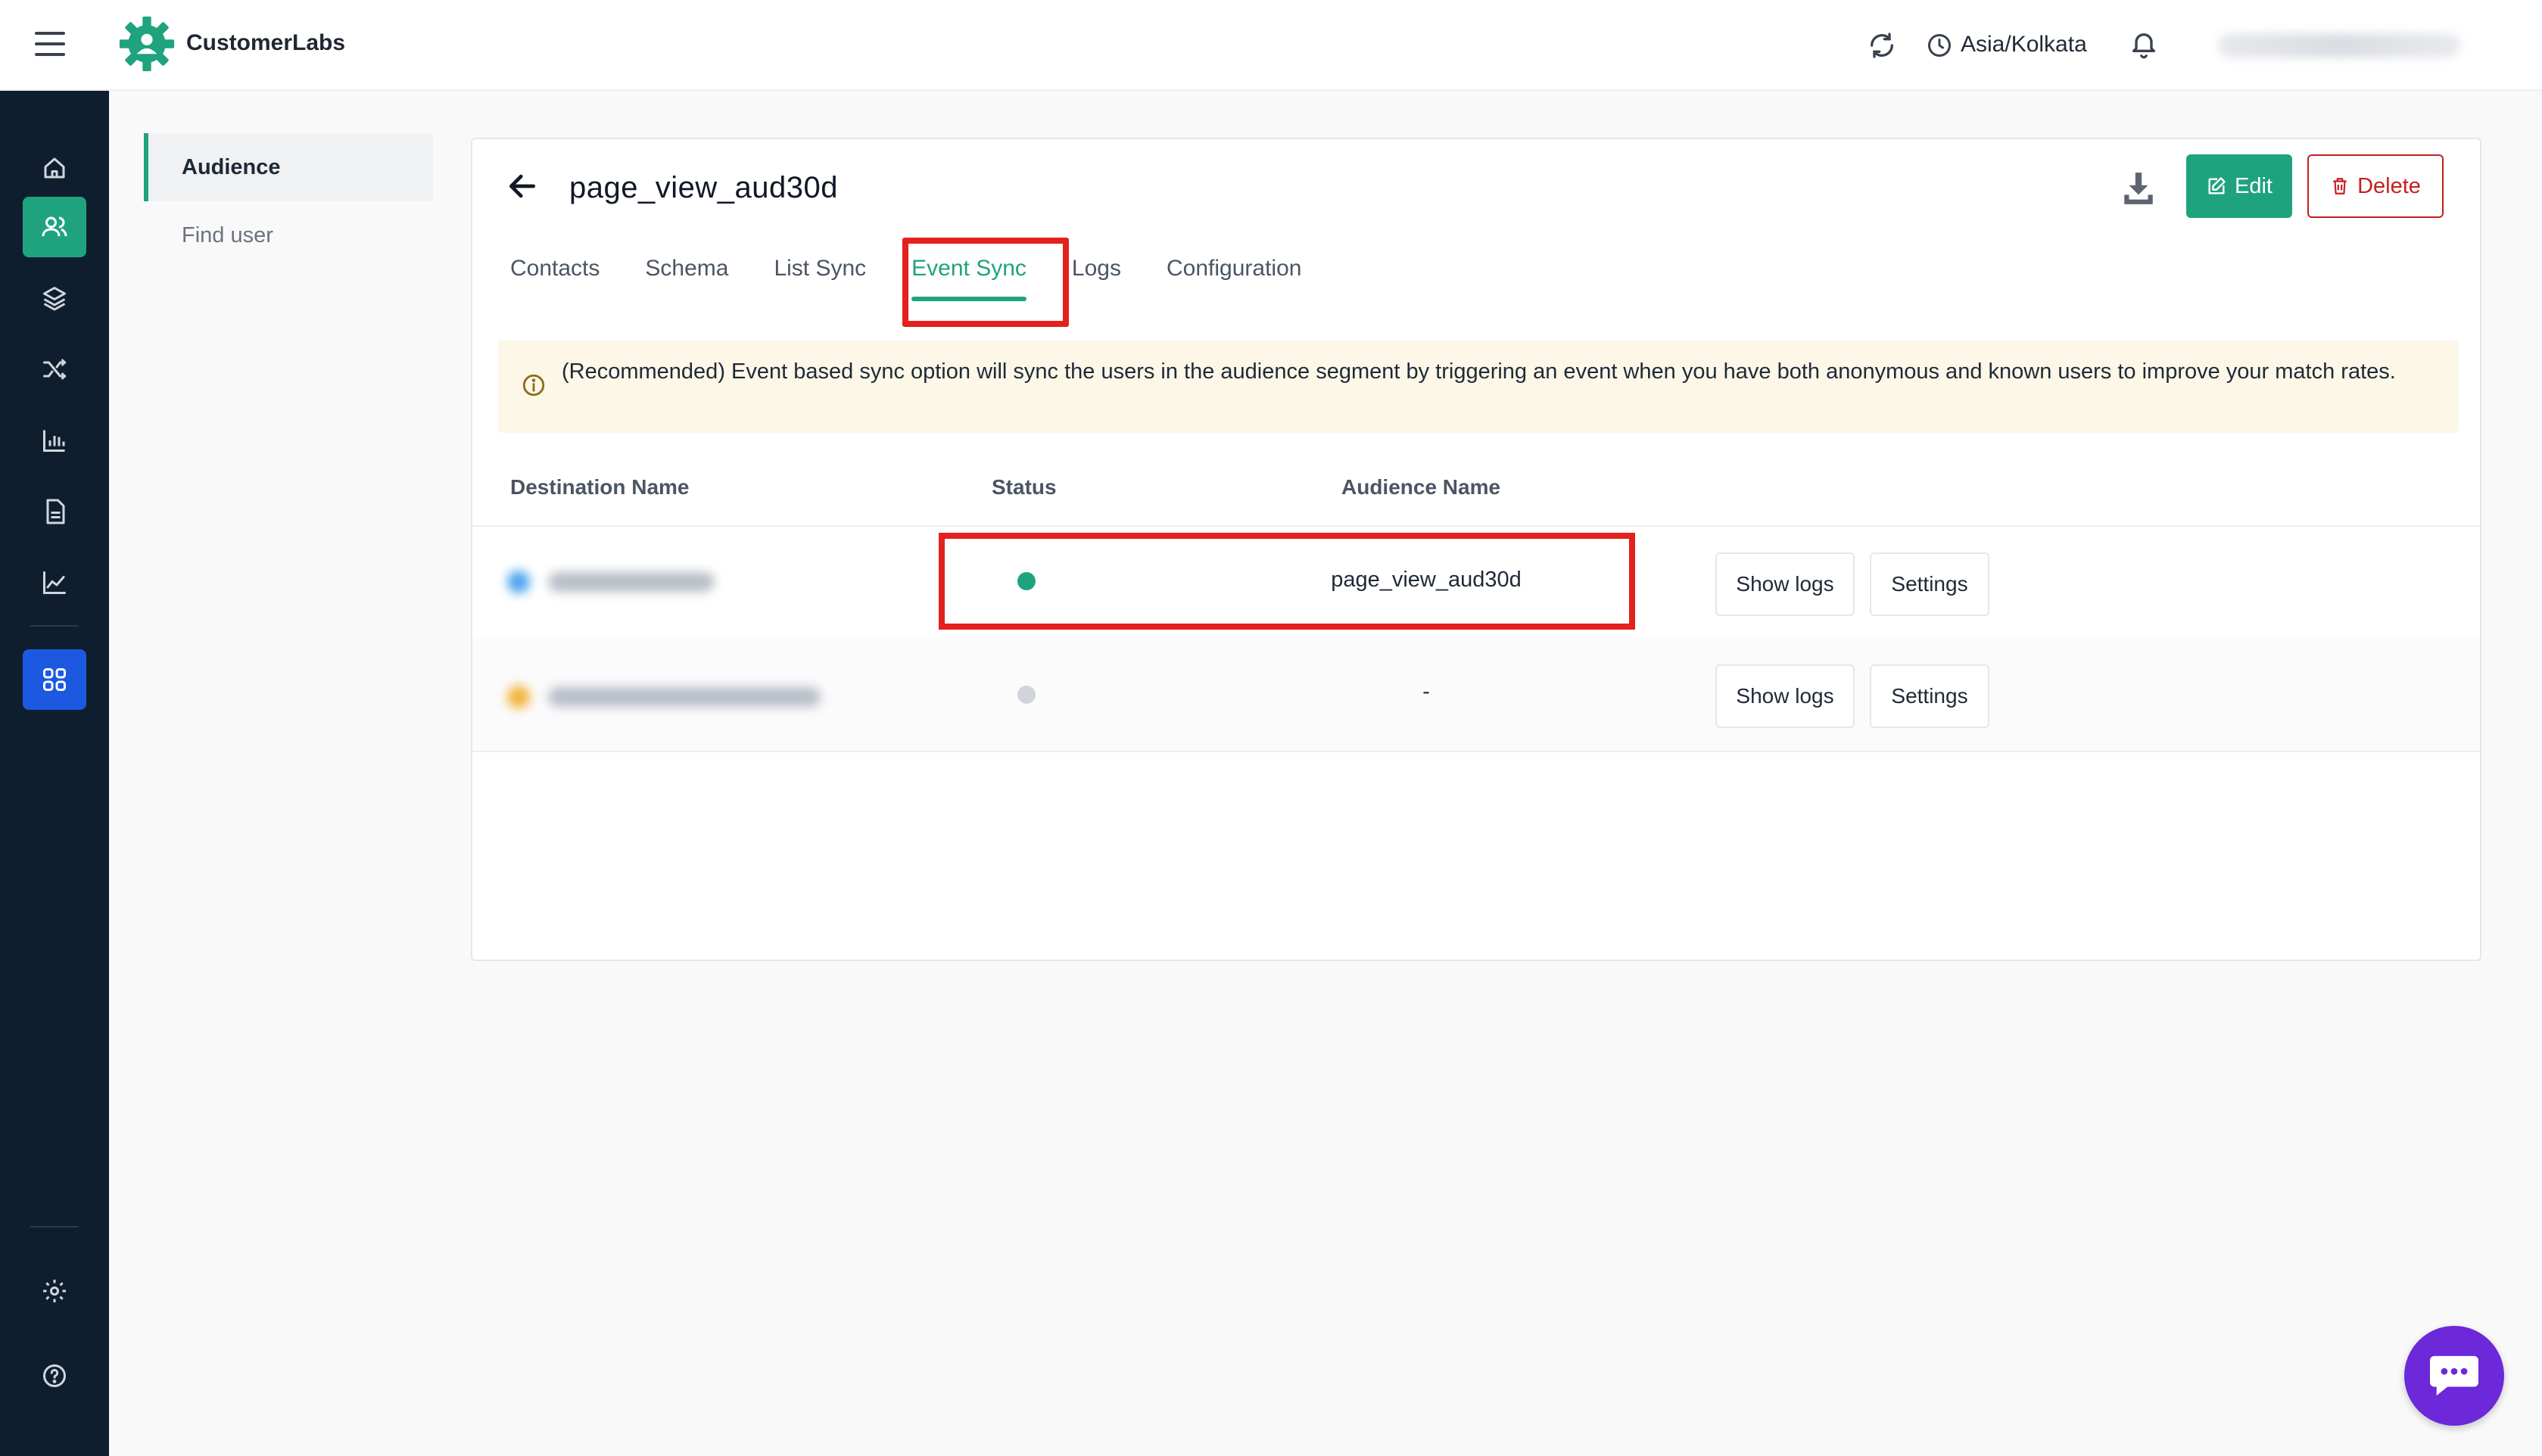 Image resolution: width=2542 pixels, height=1456 pixels. What do you see at coordinates (266, 42) in the screenshot?
I see `brand-name: CustomerLabs` at bounding box center [266, 42].